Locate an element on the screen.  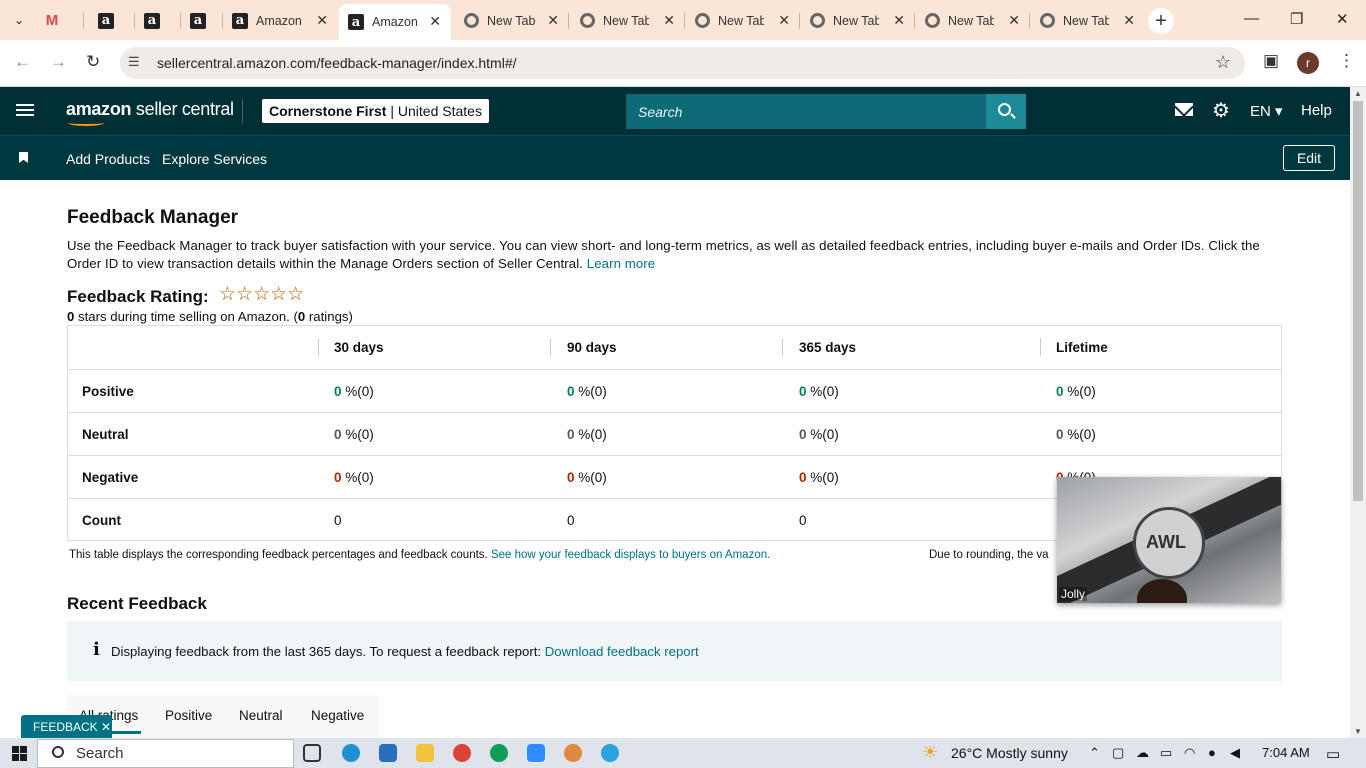
close-window-icon: ✕ is located at coordinates (1342, 19).